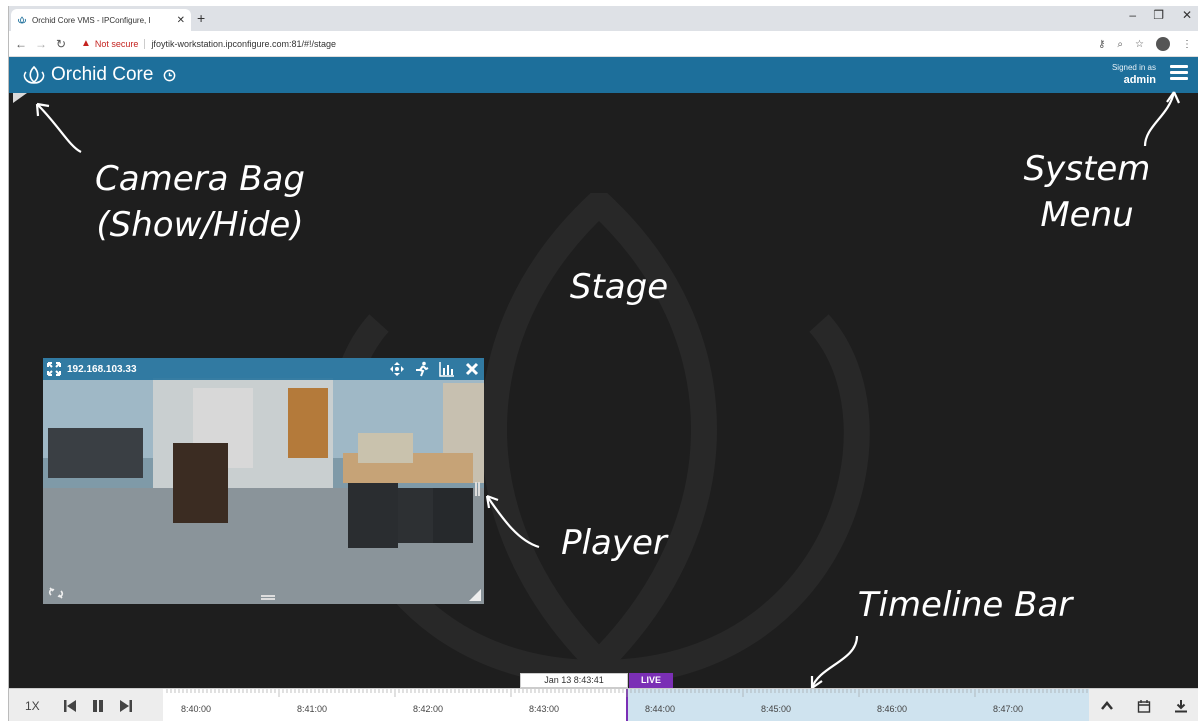 The height and width of the screenshot is (721, 1198). I want to click on timeline-current-time: Jan 13 8:43:41, so click(574, 680).